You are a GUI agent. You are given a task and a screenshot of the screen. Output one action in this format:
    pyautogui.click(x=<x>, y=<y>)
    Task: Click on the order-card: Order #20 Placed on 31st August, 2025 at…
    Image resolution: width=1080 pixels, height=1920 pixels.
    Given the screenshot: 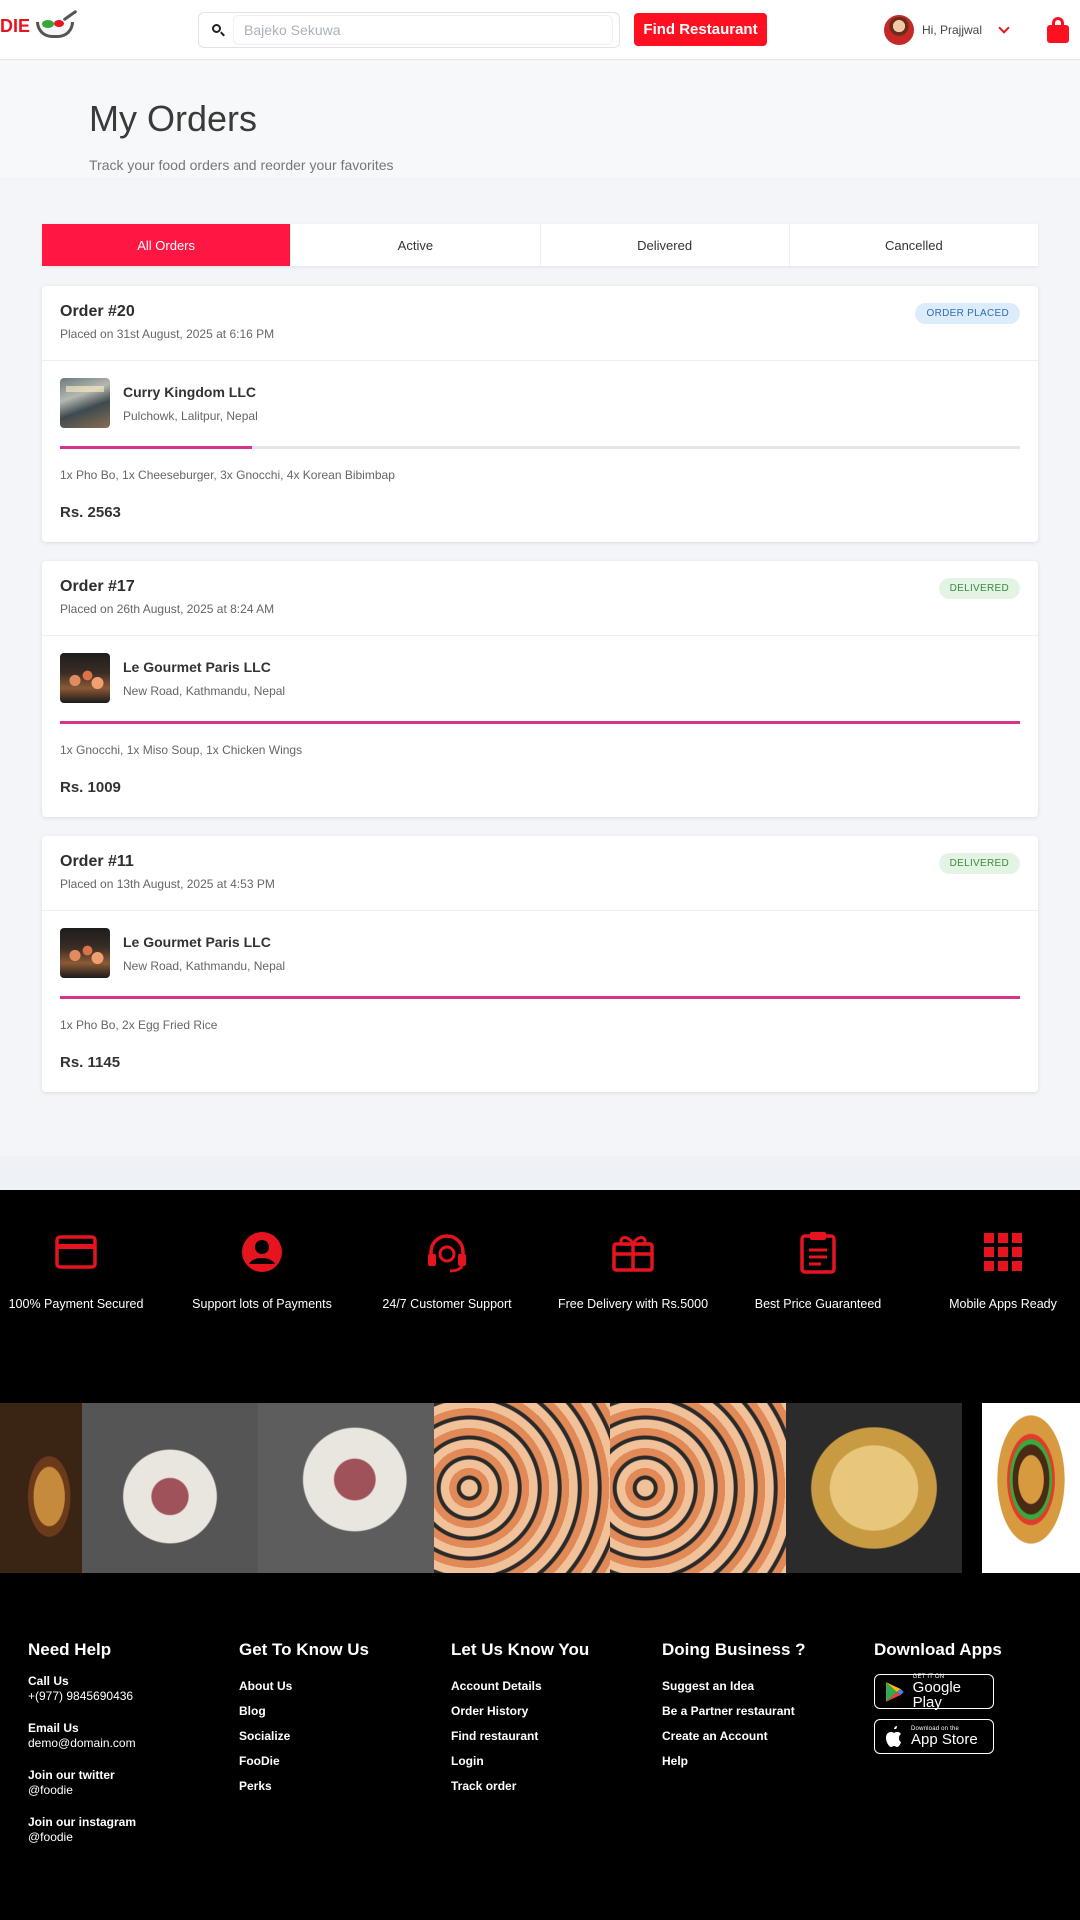 What is the action you would take?
    pyautogui.click(x=540, y=414)
    